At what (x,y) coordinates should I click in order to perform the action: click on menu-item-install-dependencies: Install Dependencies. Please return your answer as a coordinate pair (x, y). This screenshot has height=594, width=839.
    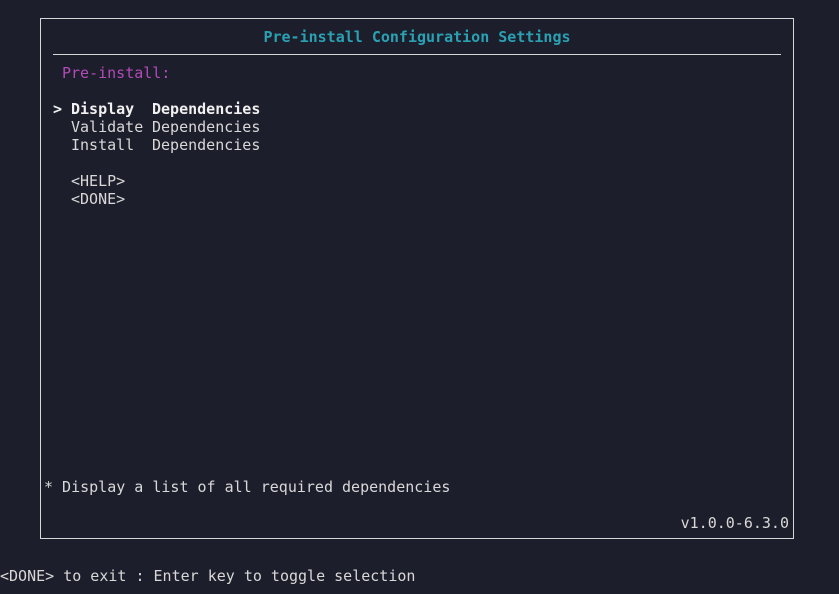
    Looking at the image, I should click on (156, 145).